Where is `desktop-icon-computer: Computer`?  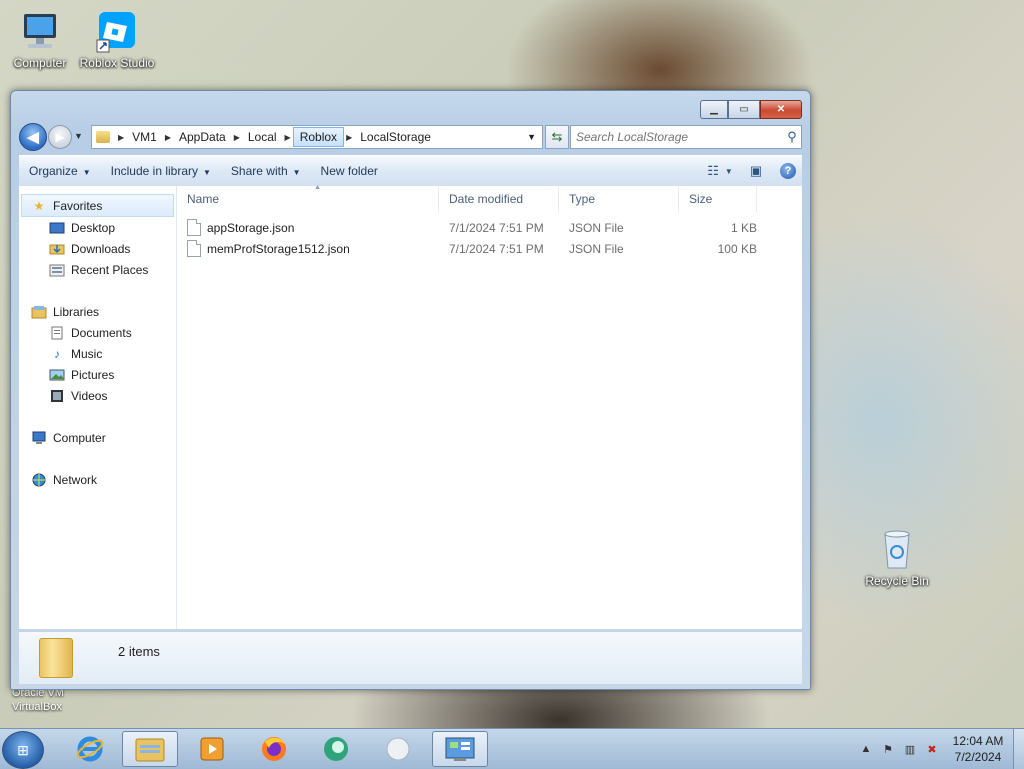 desktop-icon-computer: Computer is located at coordinates (40, 40).